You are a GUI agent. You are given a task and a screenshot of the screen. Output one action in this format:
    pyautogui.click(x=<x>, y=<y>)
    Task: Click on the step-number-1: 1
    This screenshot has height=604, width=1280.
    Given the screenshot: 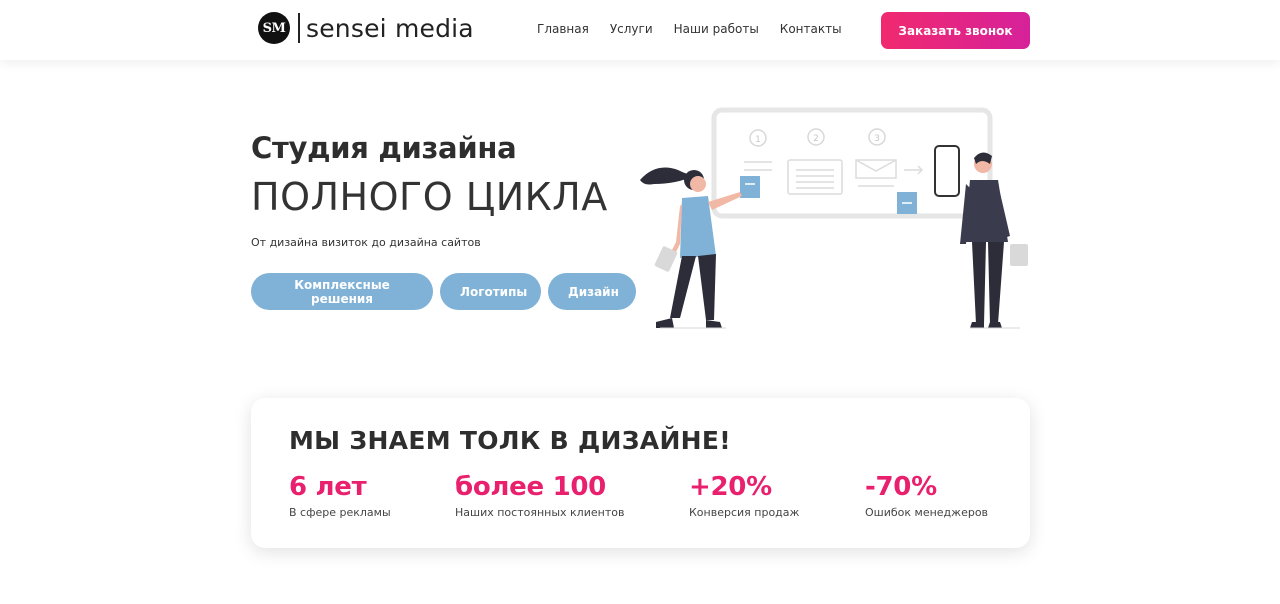 What is the action you would take?
    pyautogui.click(x=758, y=140)
    